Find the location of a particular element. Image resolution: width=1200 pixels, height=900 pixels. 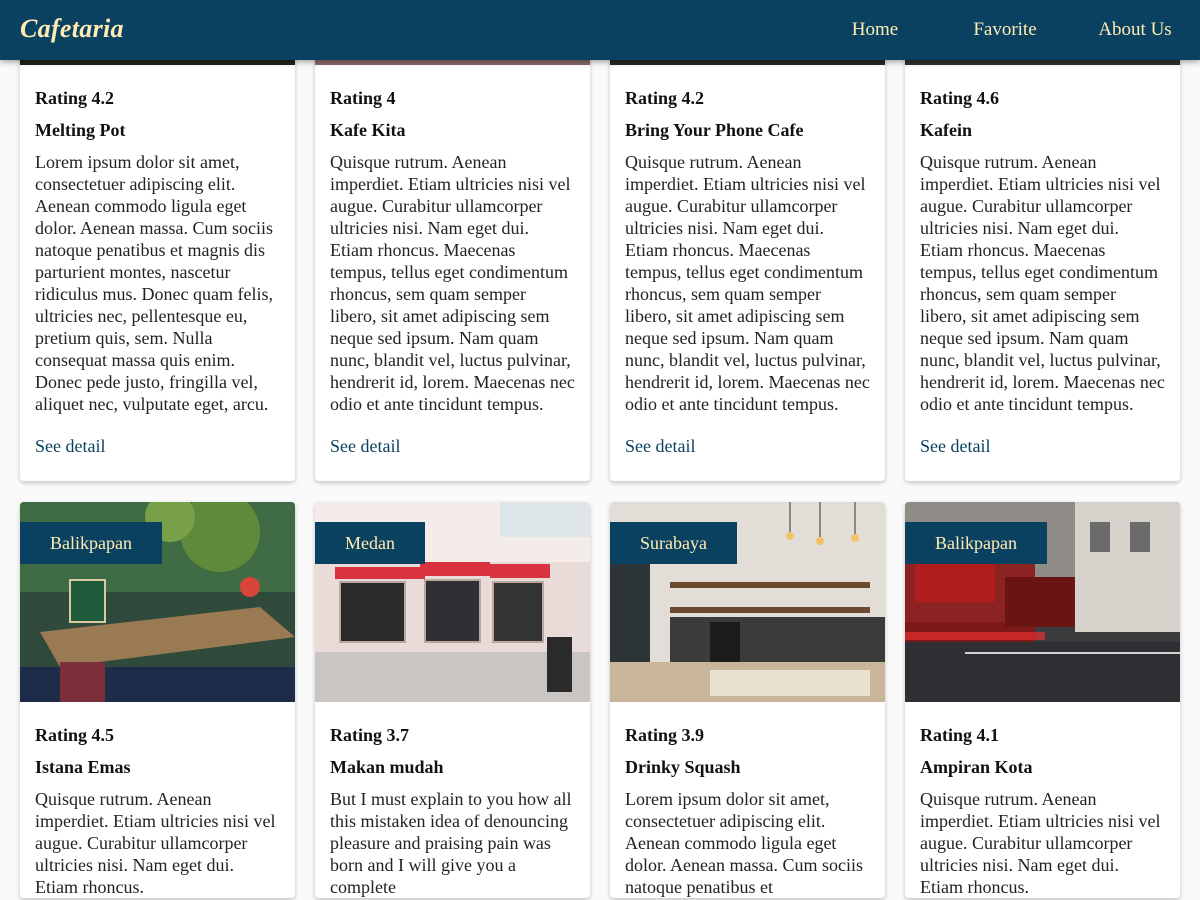

nav-home: Home is located at coordinates (875, 30).